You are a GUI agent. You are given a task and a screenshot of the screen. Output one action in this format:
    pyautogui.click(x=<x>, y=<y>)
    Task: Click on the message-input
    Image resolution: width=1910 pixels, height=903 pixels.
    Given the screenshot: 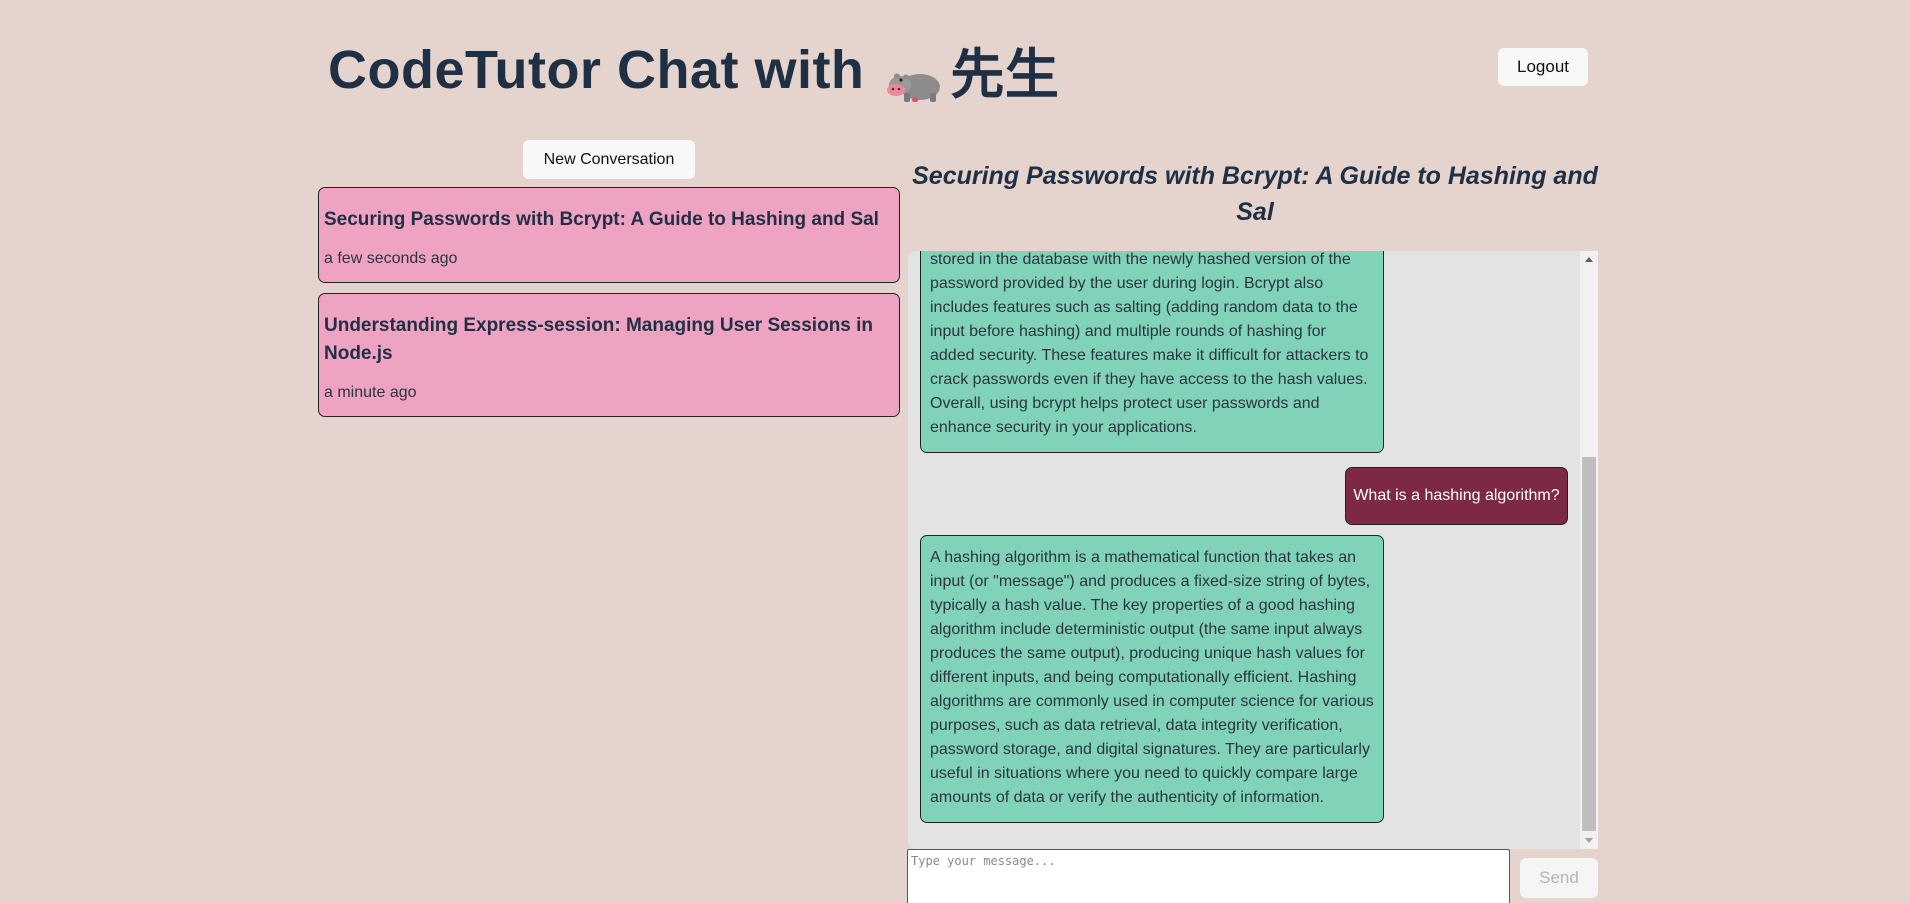 What is the action you would take?
    pyautogui.click(x=1208, y=876)
    